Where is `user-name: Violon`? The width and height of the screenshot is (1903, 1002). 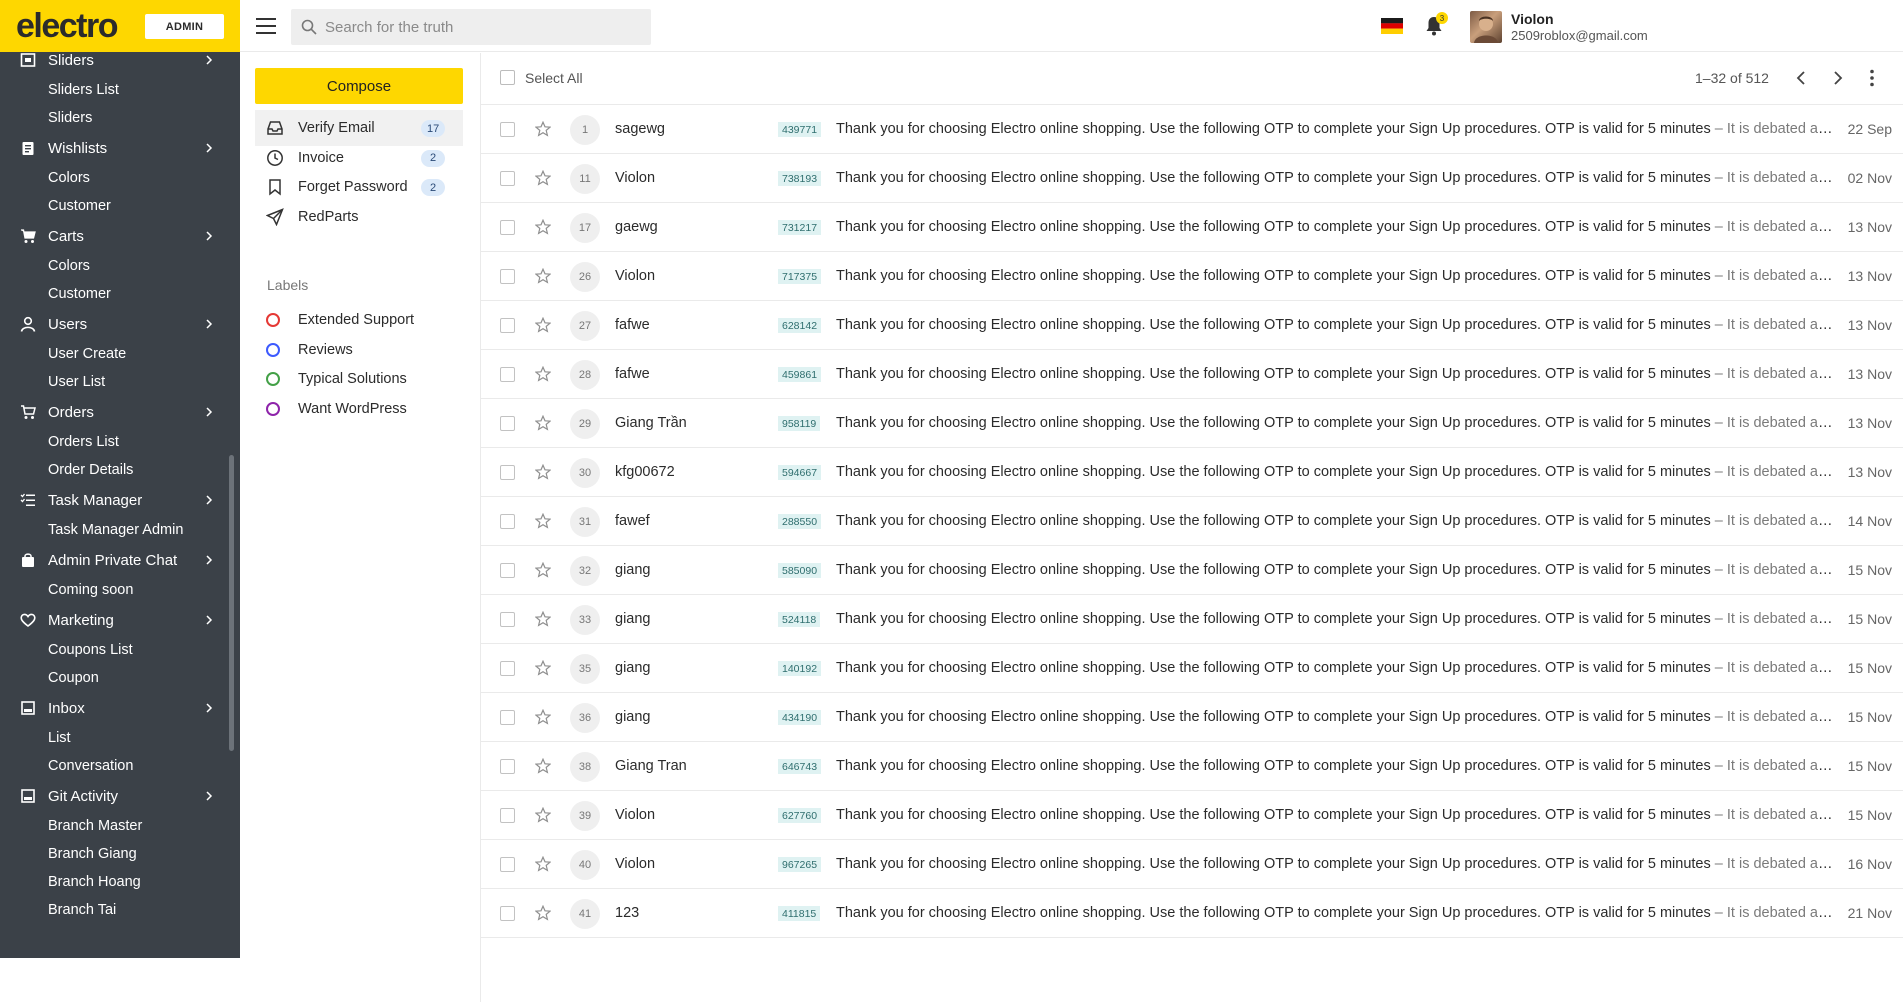 user-name: Violon is located at coordinates (1532, 19).